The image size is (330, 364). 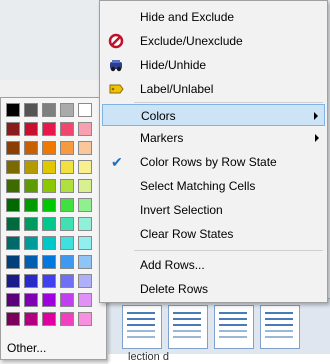 I want to click on menu-item-label-unlabel: Label/Unlabel, so click(x=213, y=89).